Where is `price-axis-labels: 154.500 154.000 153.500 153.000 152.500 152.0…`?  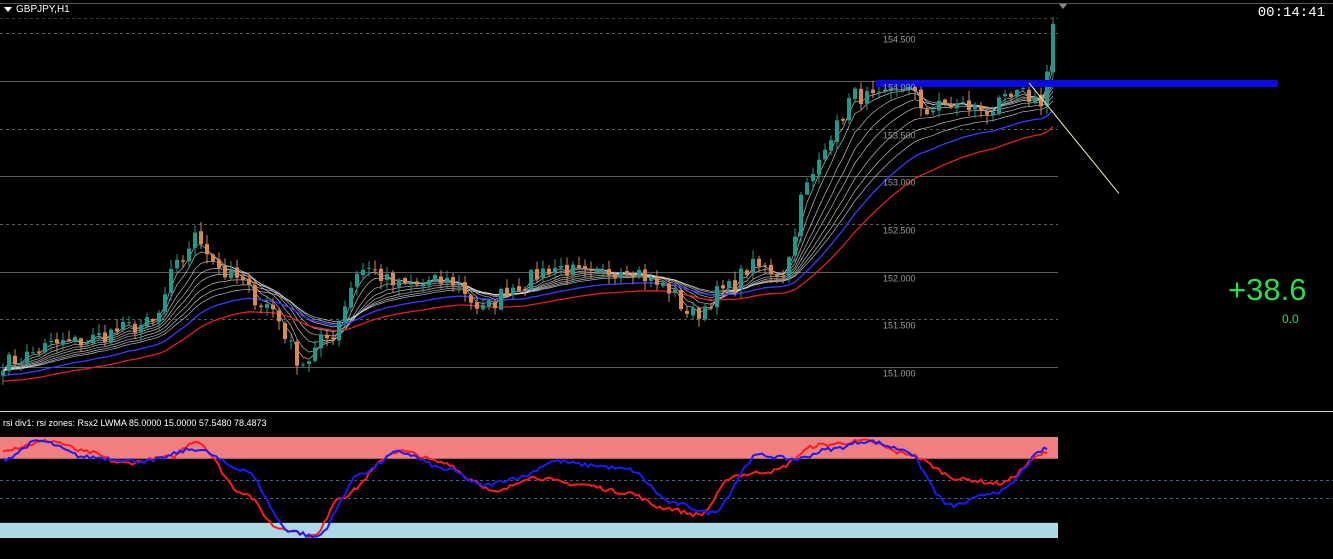 price-axis-labels: 154.500 154.000 153.500 153.000 152.500 152.0… is located at coordinates (899, 207).